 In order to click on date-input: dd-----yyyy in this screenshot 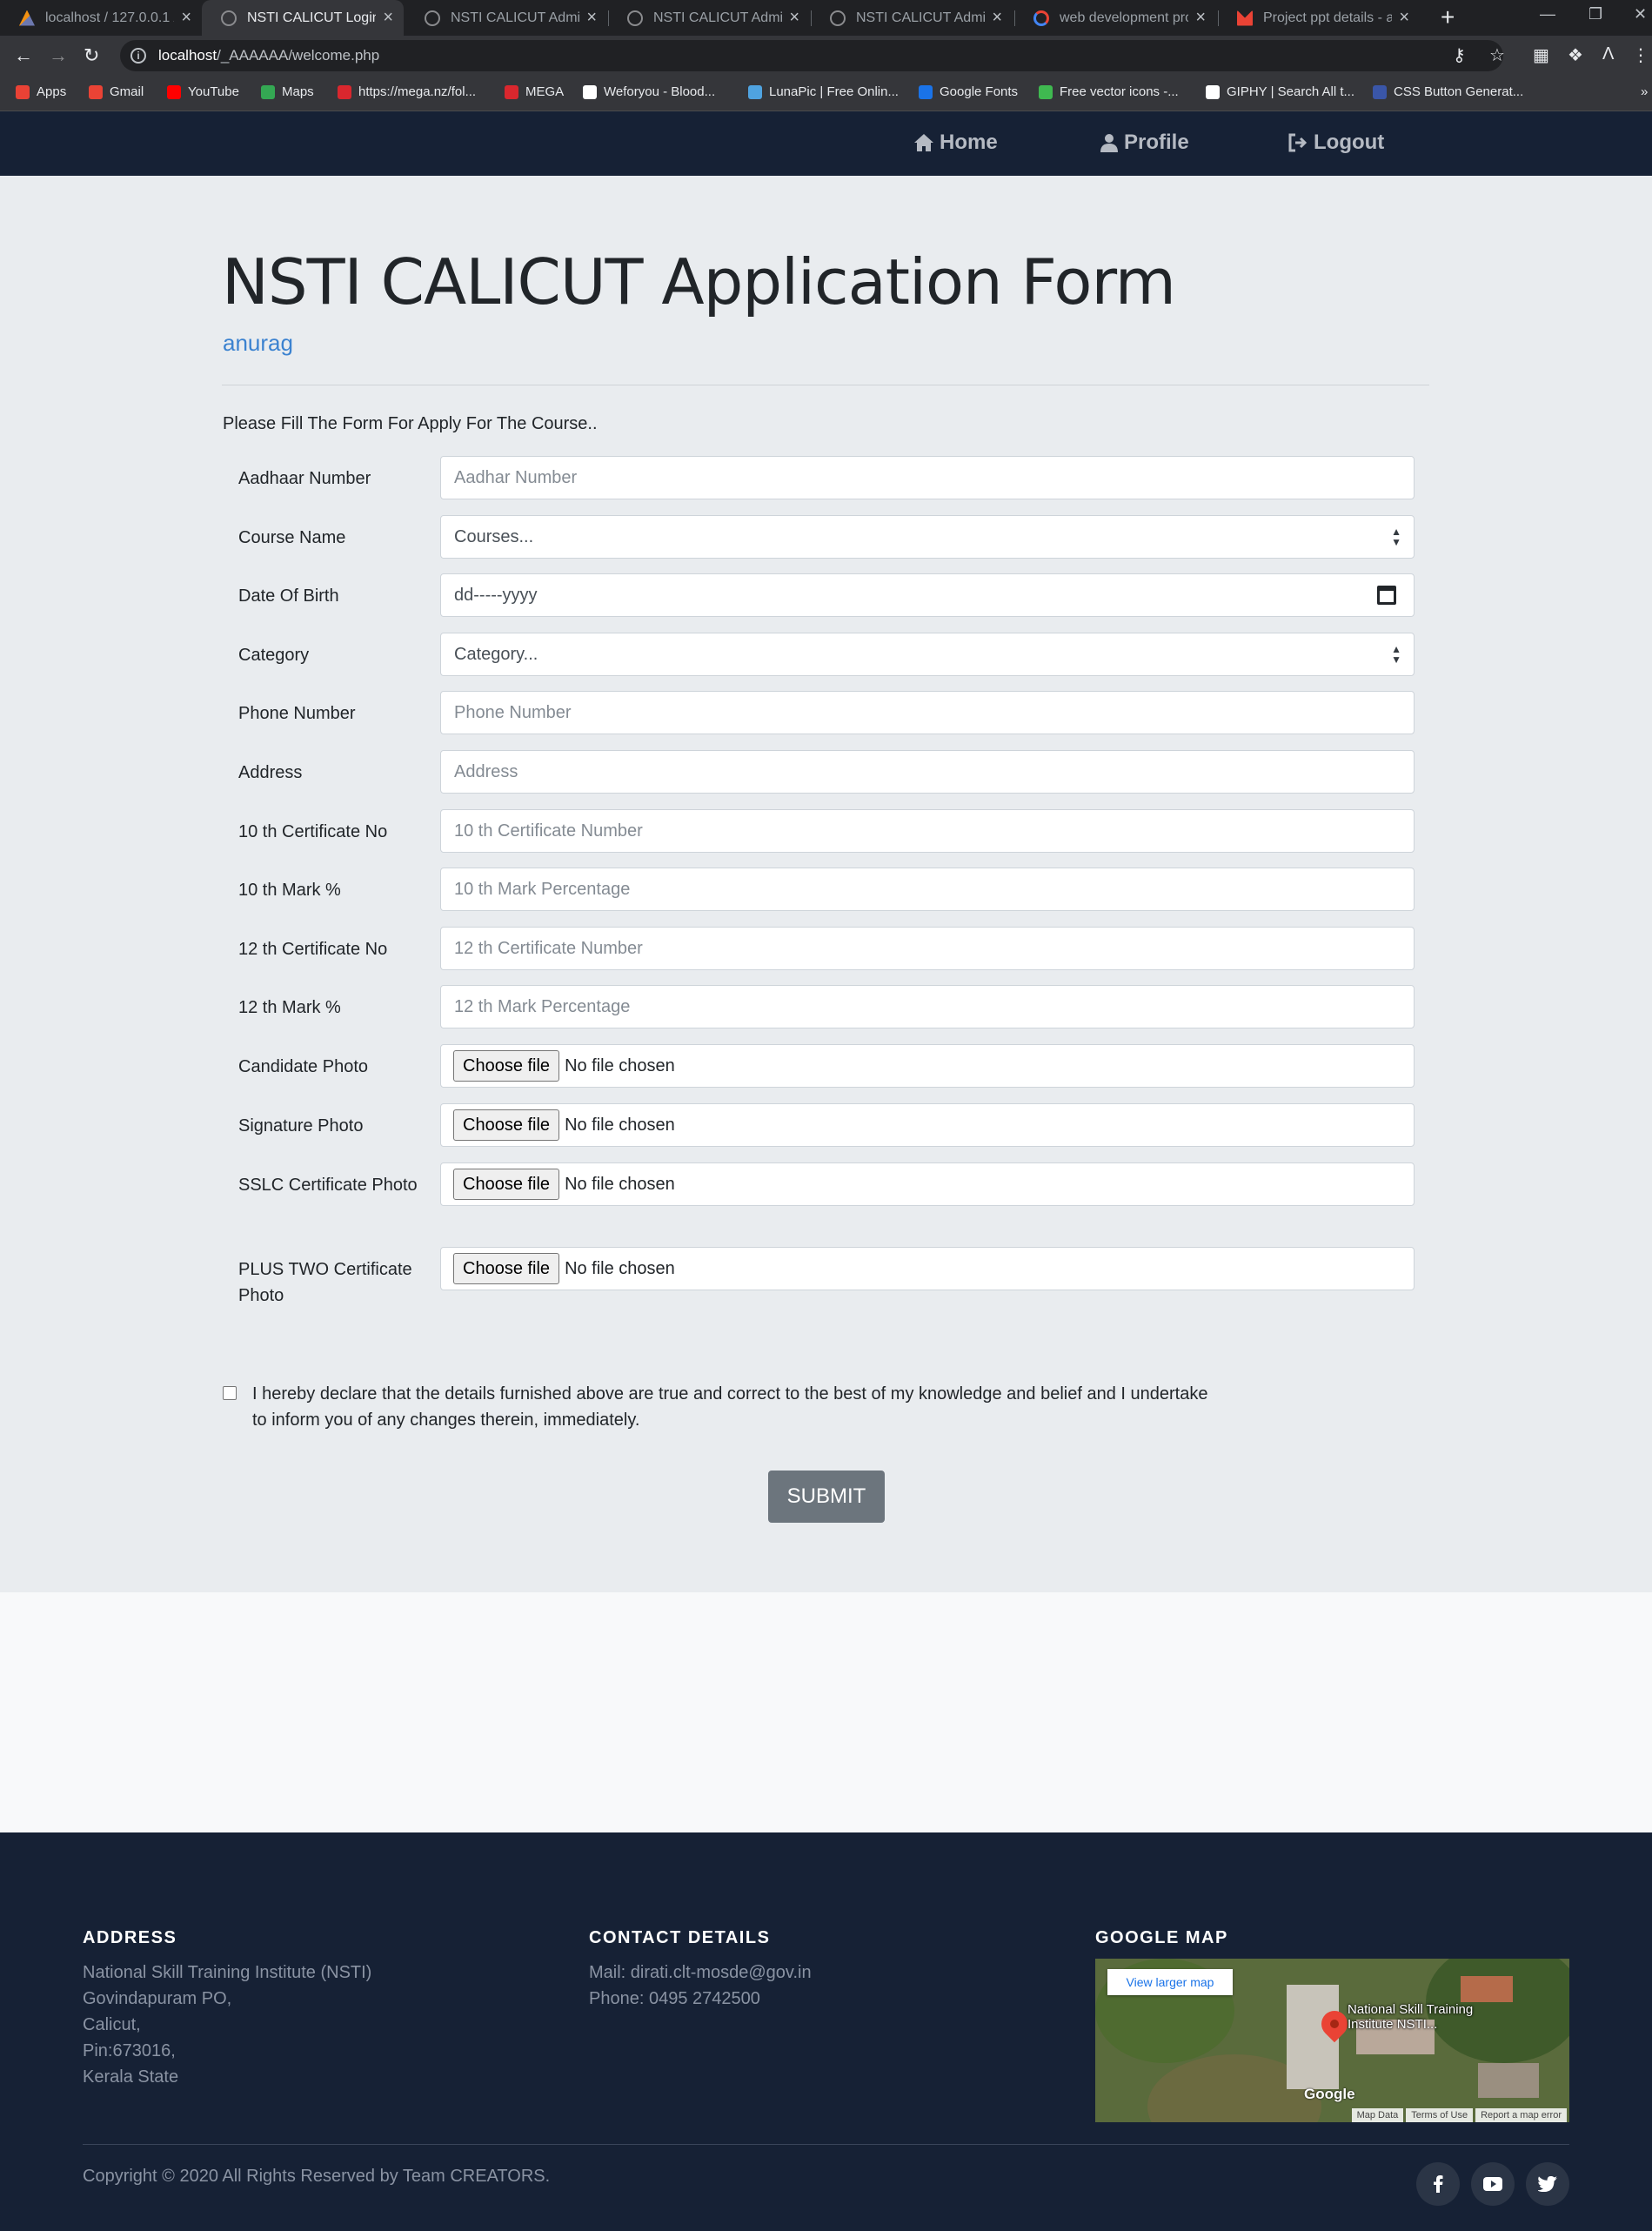, I will do `click(927, 595)`.